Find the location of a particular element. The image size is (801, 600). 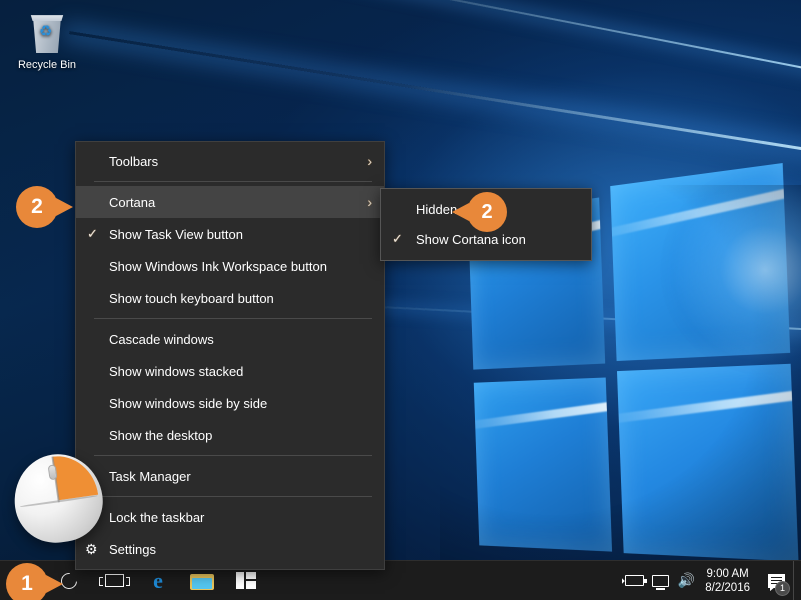

system-tray: 🔊 9:00 AM 8/2/2016 1 is located at coordinates (711, 580).